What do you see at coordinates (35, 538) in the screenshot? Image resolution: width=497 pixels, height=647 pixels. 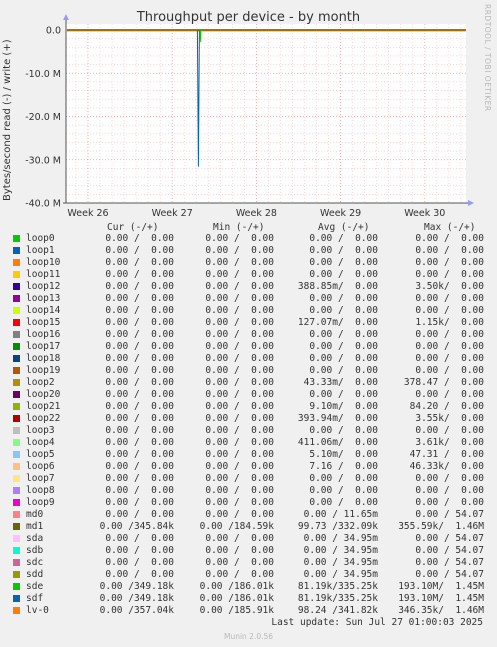 I see `legend-device-name: sda` at bounding box center [35, 538].